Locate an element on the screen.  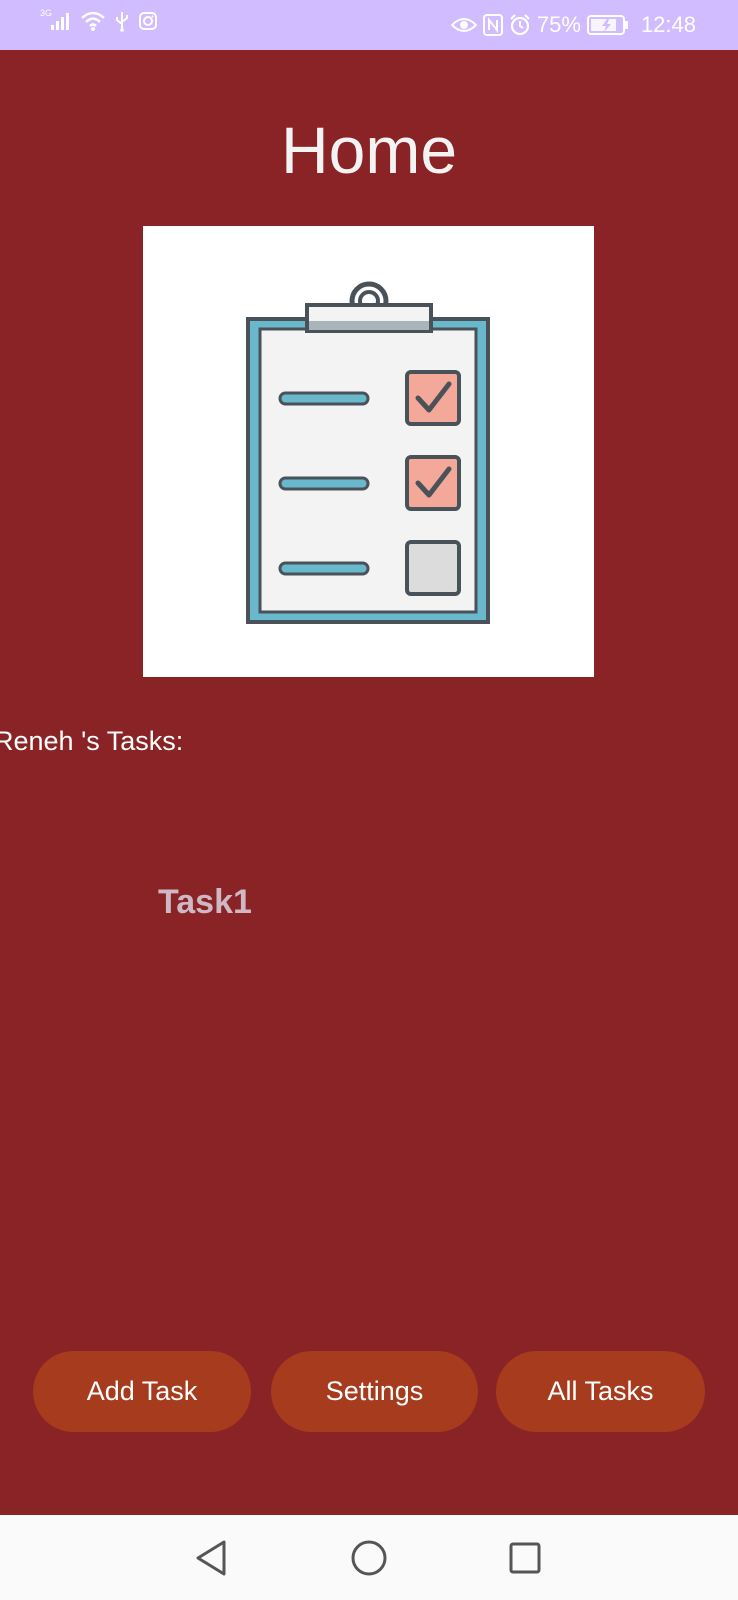
all-tasks-button: All Tasks is located at coordinates (600, 1391).